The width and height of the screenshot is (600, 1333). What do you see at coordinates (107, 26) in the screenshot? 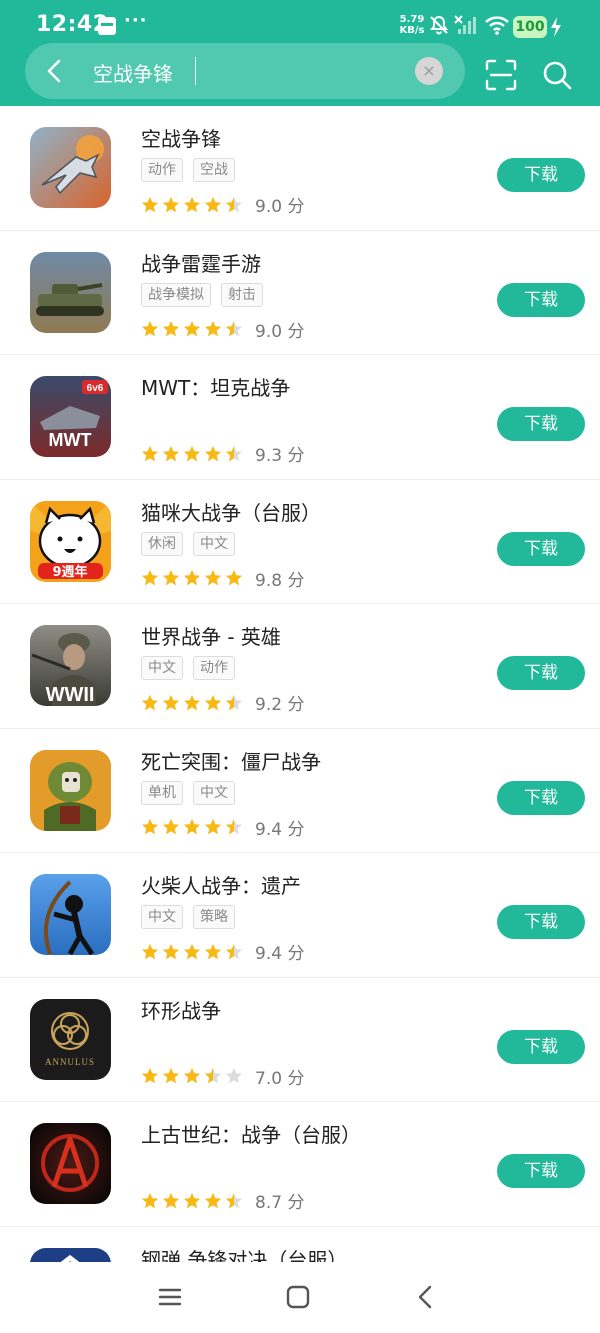
I see `sim-card-icon` at bounding box center [107, 26].